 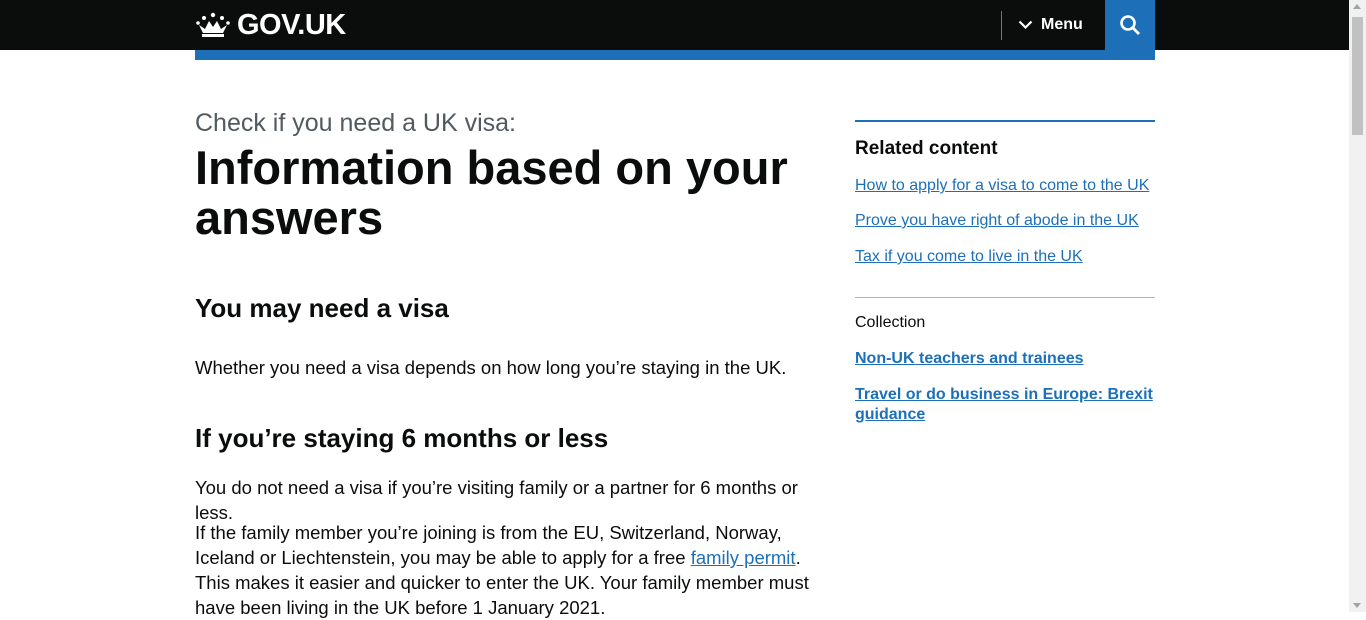 What do you see at coordinates (1357, 76) in the screenshot?
I see `scrollbar-thumb` at bounding box center [1357, 76].